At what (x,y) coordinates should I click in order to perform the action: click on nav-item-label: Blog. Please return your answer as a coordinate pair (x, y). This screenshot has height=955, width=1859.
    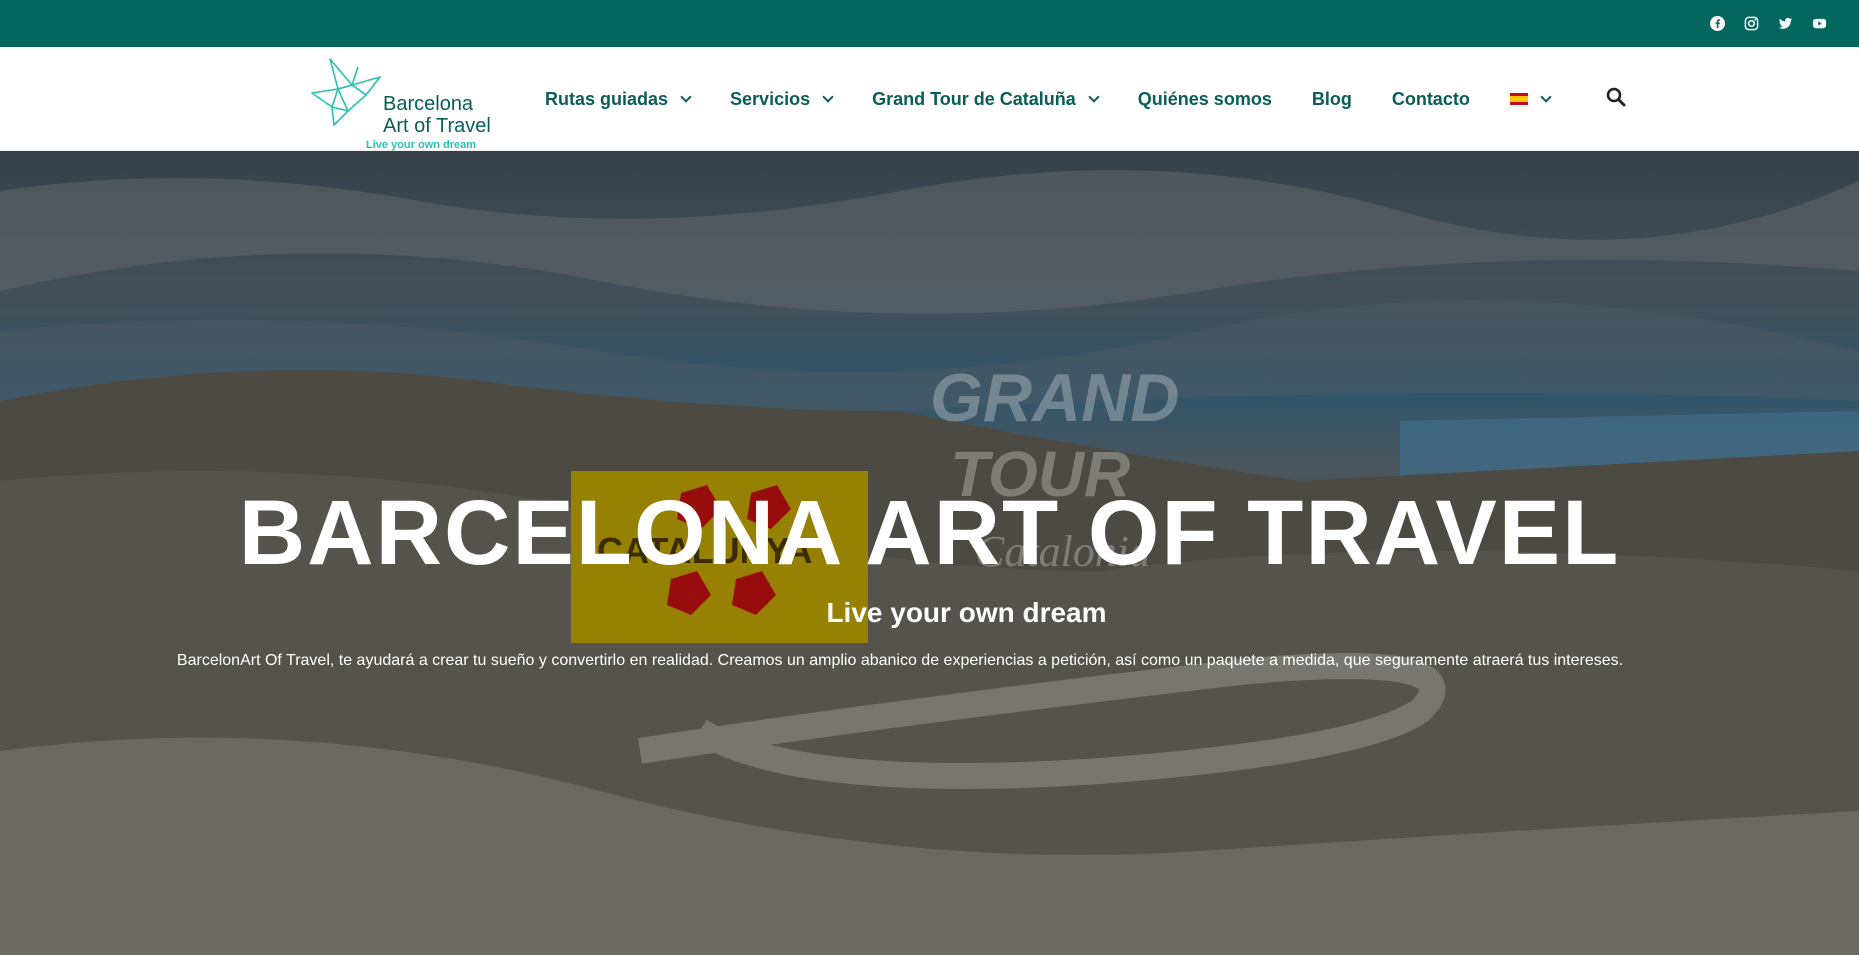
    Looking at the image, I should click on (1331, 98).